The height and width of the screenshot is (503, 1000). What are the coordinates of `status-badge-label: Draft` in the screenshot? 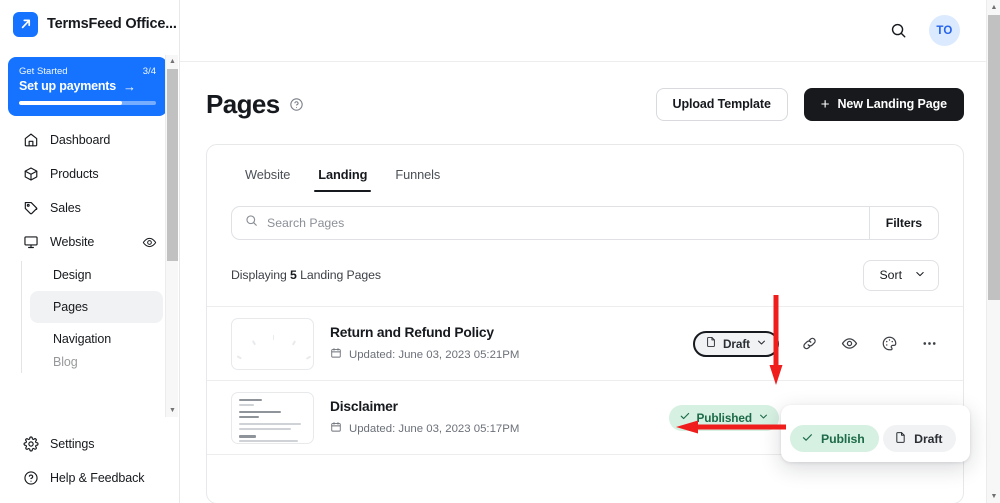 It's located at (736, 343).